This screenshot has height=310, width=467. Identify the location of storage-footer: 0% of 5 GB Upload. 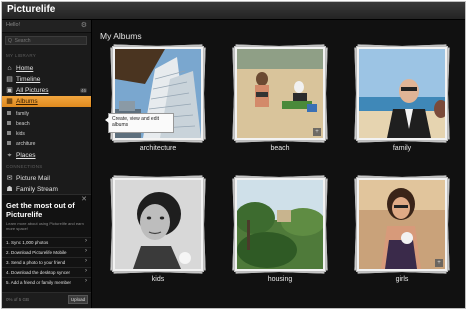
(46, 300).